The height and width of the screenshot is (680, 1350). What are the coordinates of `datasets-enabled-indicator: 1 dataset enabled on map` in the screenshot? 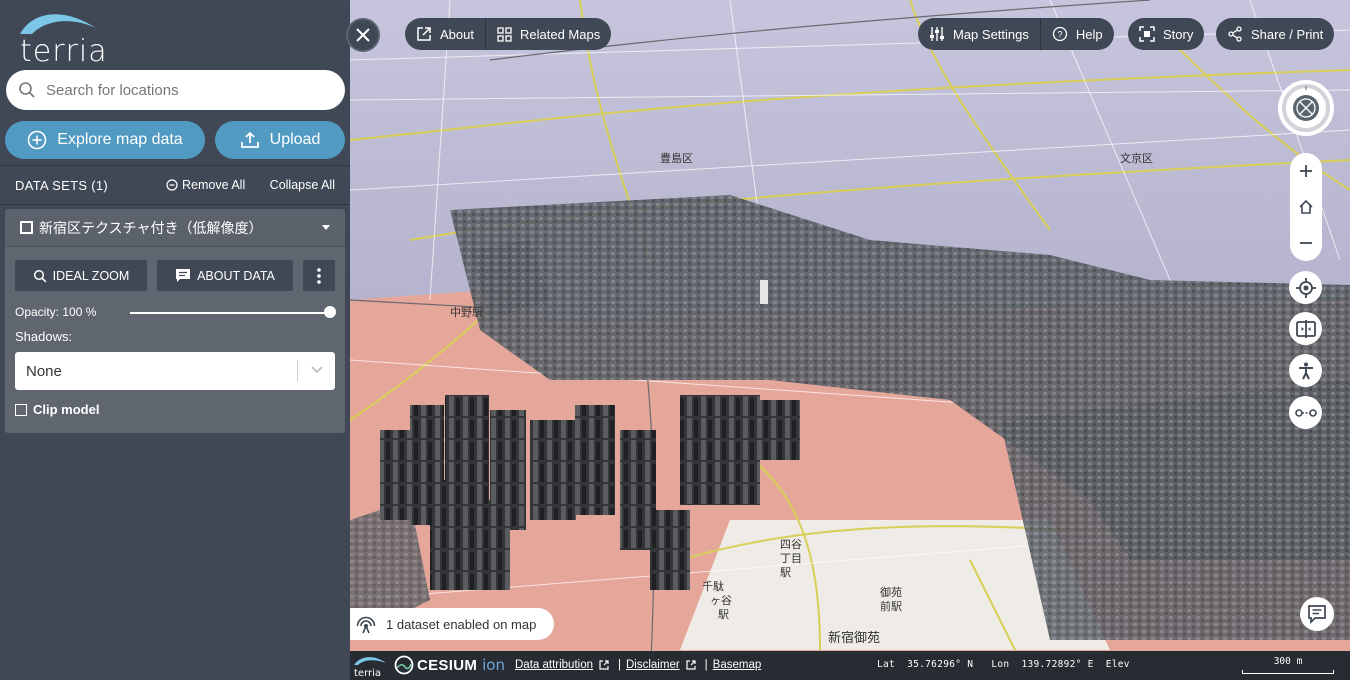 It's located at (452, 624).